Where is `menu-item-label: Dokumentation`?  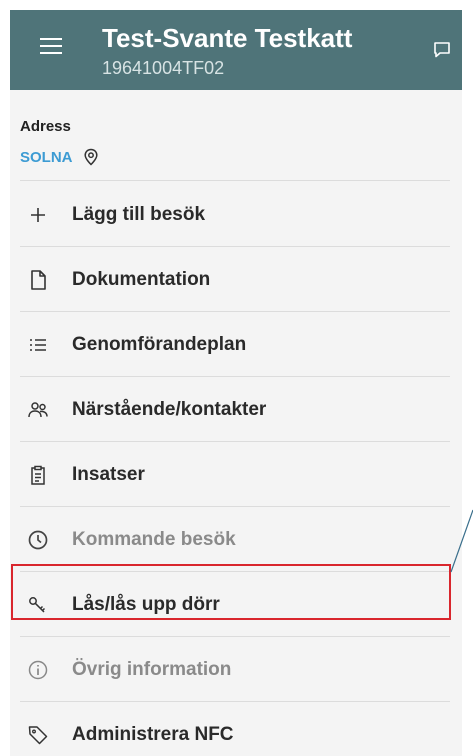 menu-item-label: Dokumentation is located at coordinates (141, 279).